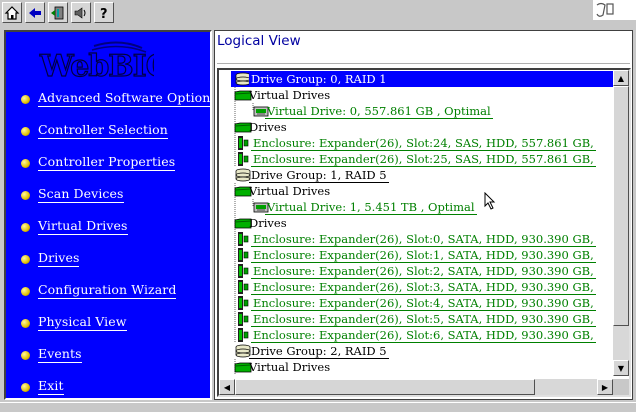 The image size is (636, 412). I want to click on tree-node-drive-group: Drive Group: 2, RAID 5, so click(416, 351).